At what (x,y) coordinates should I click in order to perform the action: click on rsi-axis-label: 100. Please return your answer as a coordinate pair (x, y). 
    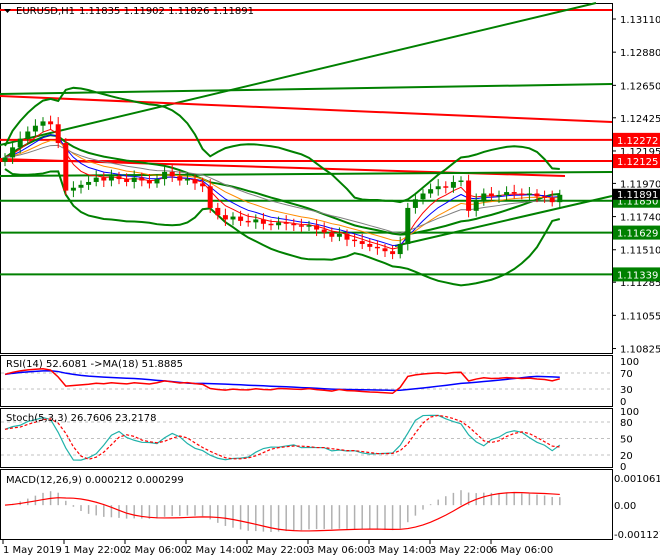
    Looking at the image, I should click on (629, 362).